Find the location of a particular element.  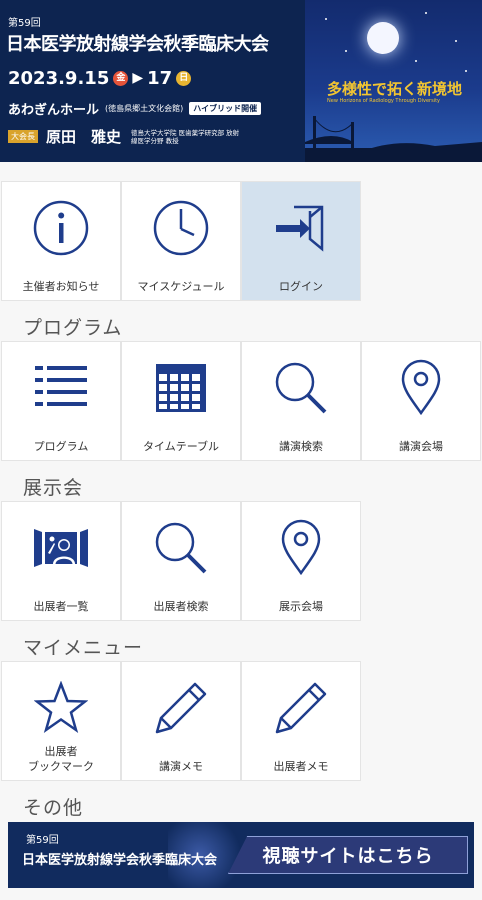

tile-label: 主催者お知らせ is located at coordinates (61, 286).